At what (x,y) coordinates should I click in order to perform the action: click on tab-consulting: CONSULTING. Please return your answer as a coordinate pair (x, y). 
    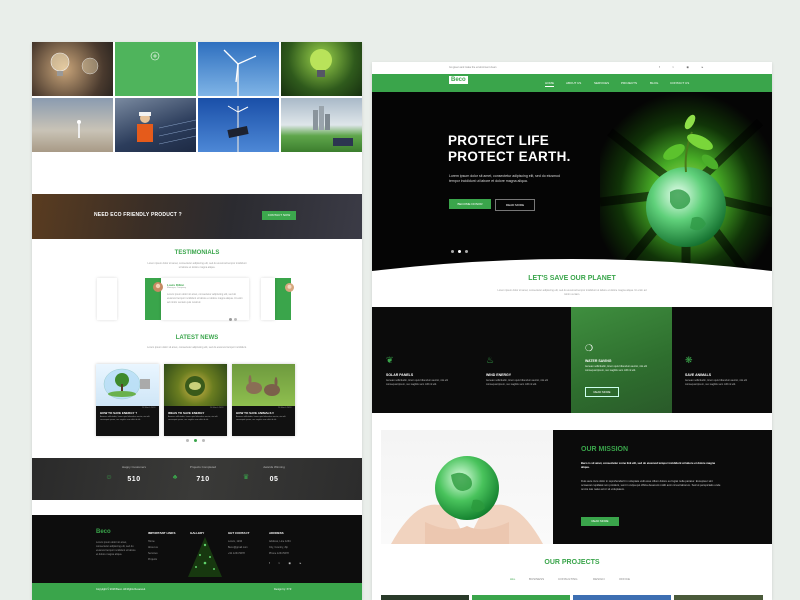
    Looking at the image, I should click on (567, 579).